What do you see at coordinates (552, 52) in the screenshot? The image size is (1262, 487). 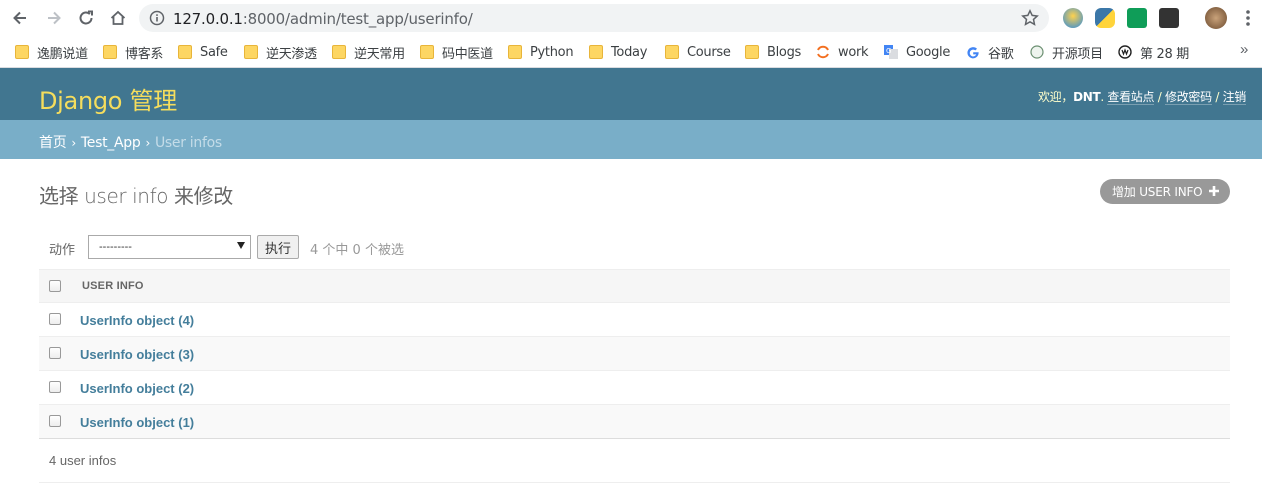 I see `bookmark-label: Python` at bounding box center [552, 52].